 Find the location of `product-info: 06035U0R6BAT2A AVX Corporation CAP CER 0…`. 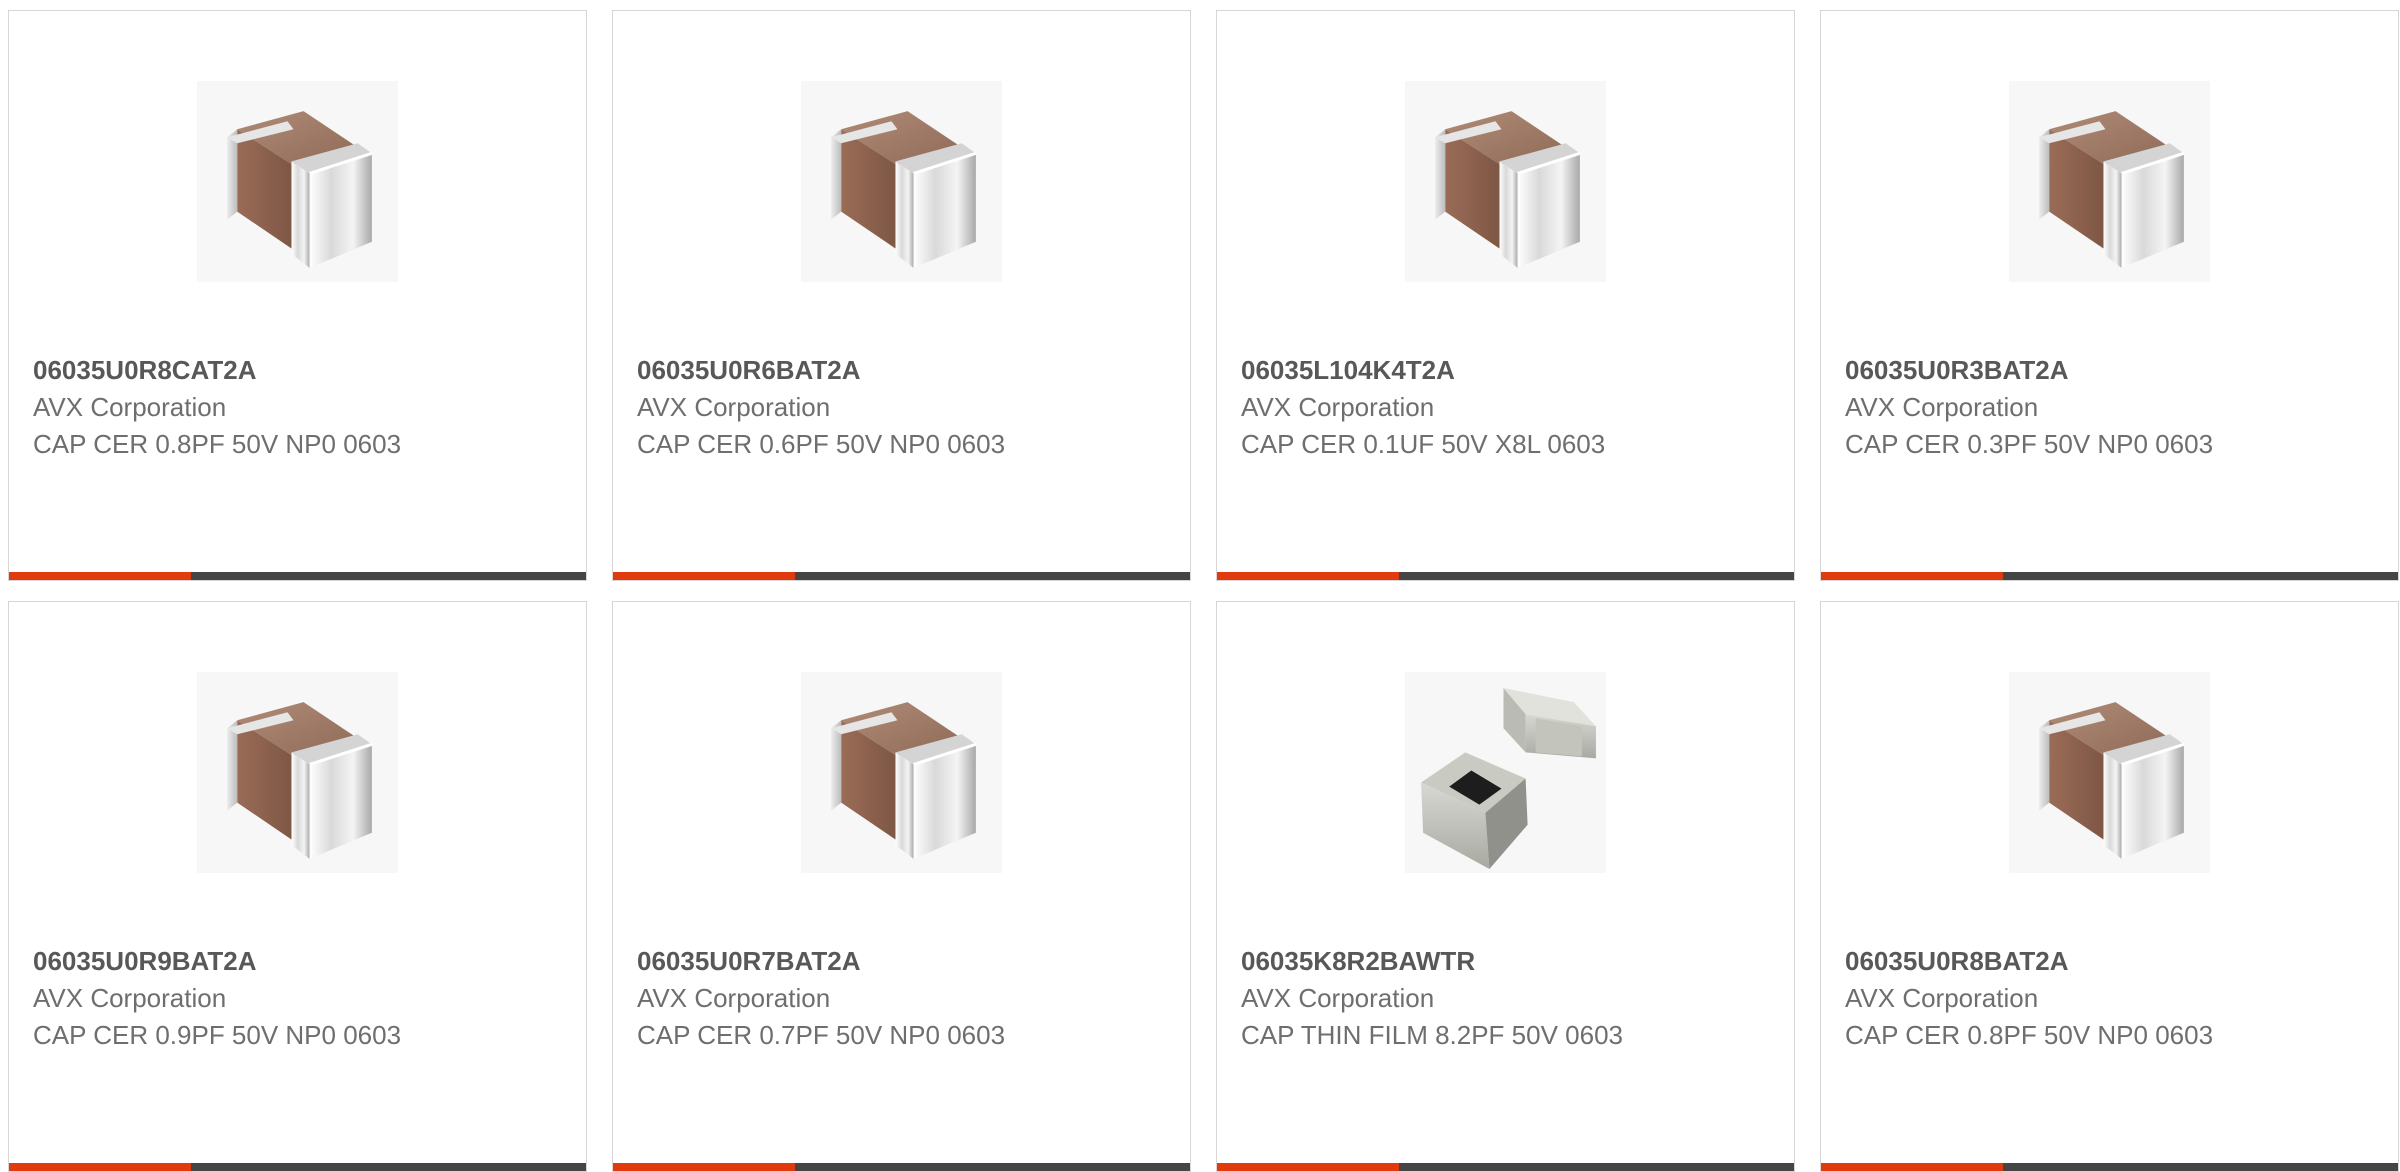

product-info: 06035U0R6BAT2A AVX Corporation CAP CER 0… is located at coordinates (903, 407).